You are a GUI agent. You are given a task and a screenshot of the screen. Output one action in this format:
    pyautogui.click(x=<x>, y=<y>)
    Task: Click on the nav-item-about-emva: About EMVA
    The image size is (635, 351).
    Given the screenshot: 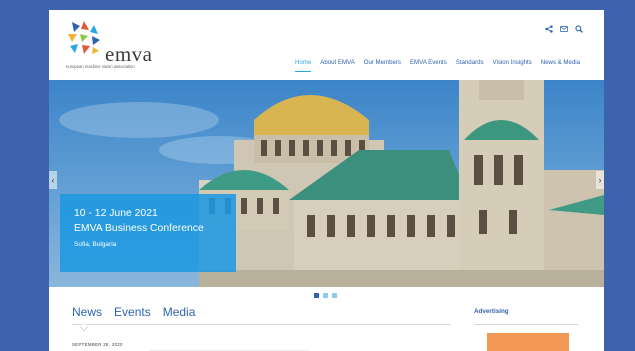 What is the action you would take?
    pyautogui.click(x=337, y=62)
    